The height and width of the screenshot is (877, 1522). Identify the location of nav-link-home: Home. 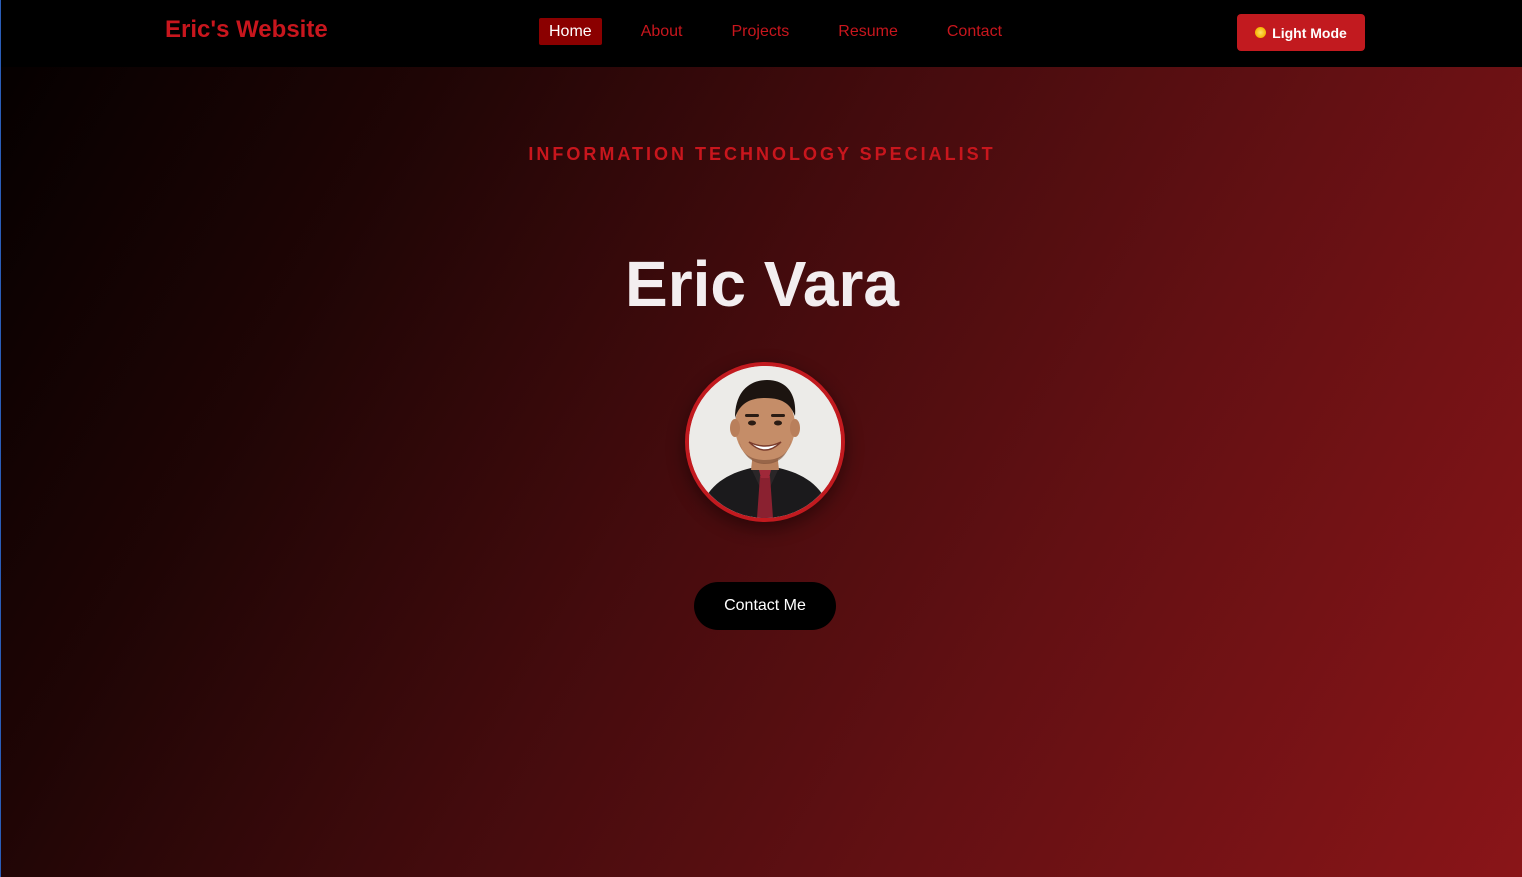
(570, 31).